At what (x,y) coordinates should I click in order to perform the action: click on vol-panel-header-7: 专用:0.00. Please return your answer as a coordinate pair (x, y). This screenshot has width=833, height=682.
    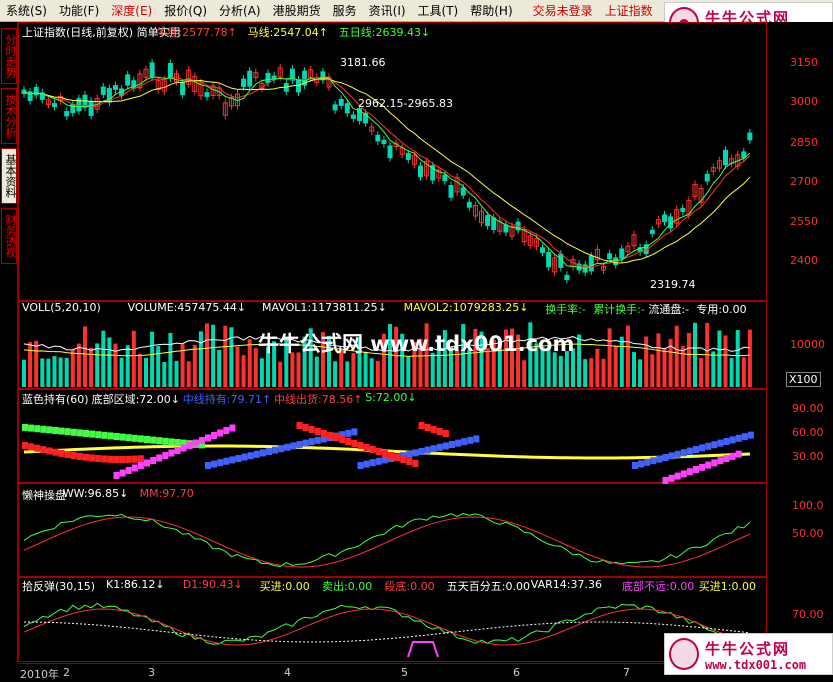
    Looking at the image, I should click on (721, 309).